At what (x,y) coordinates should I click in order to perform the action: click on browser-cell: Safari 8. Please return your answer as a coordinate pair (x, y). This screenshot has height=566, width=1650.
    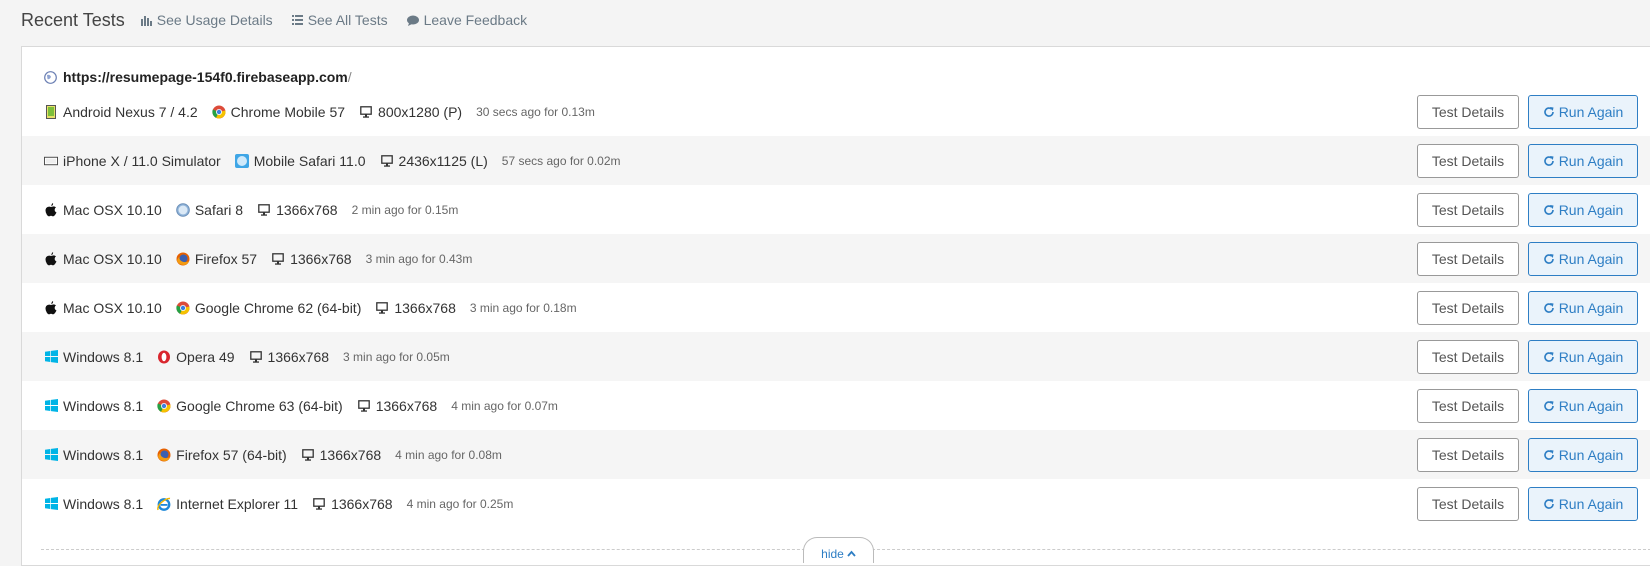
    Looking at the image, I should click on (209, 210).